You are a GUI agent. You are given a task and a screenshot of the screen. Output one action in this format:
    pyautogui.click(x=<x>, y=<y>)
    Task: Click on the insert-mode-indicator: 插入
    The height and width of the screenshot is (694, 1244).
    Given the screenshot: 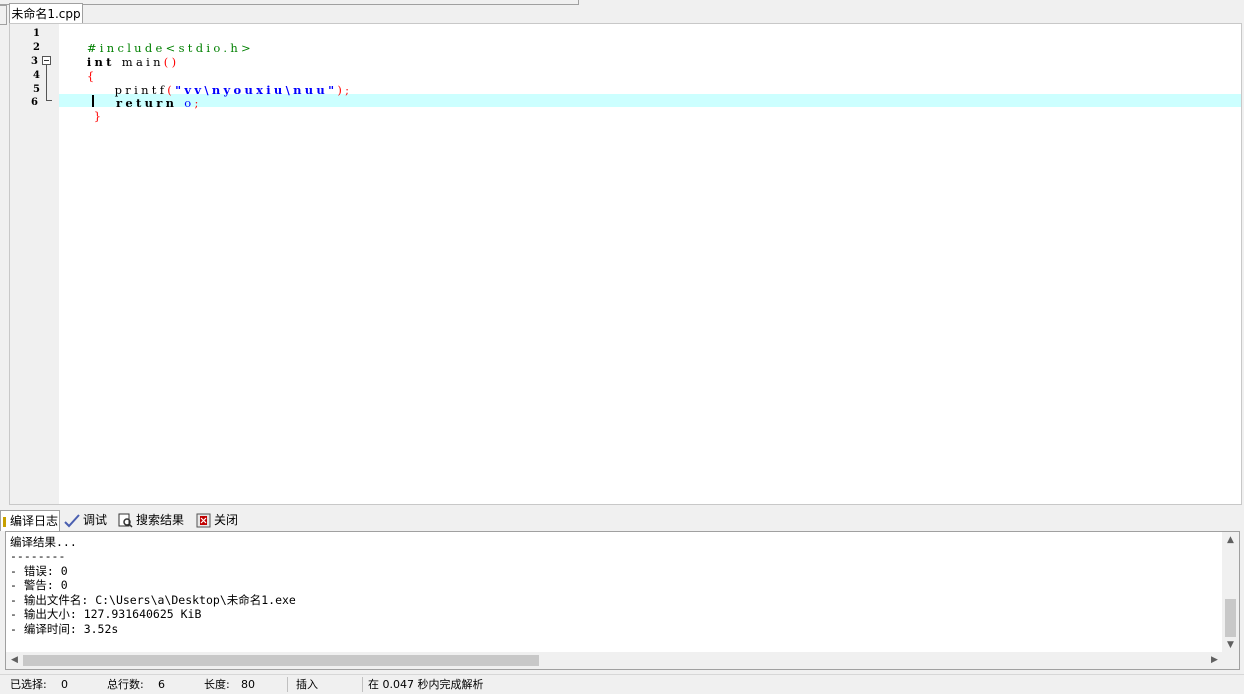 What is the action you would take?
    pyautogui.click(x=307, y=684)
    